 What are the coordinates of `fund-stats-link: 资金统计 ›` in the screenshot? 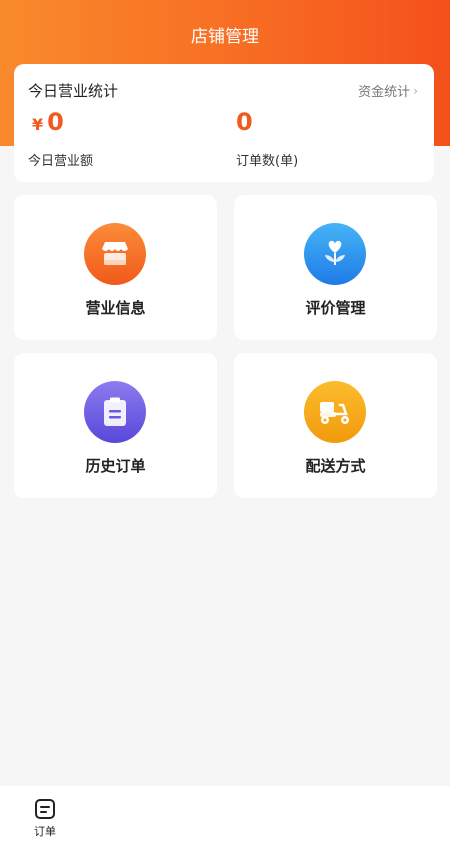 It's located at (388, 91).